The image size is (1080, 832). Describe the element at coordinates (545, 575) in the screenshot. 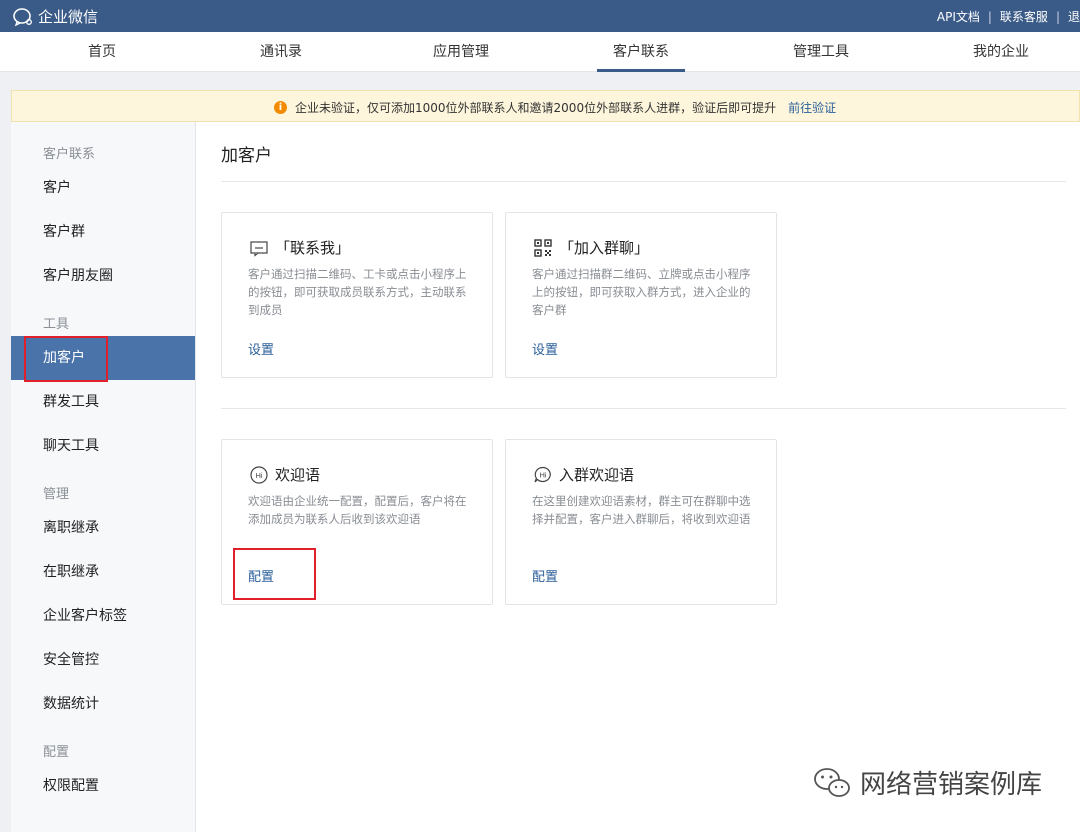

I see `group-welcome-config-link: 配置` at that location.